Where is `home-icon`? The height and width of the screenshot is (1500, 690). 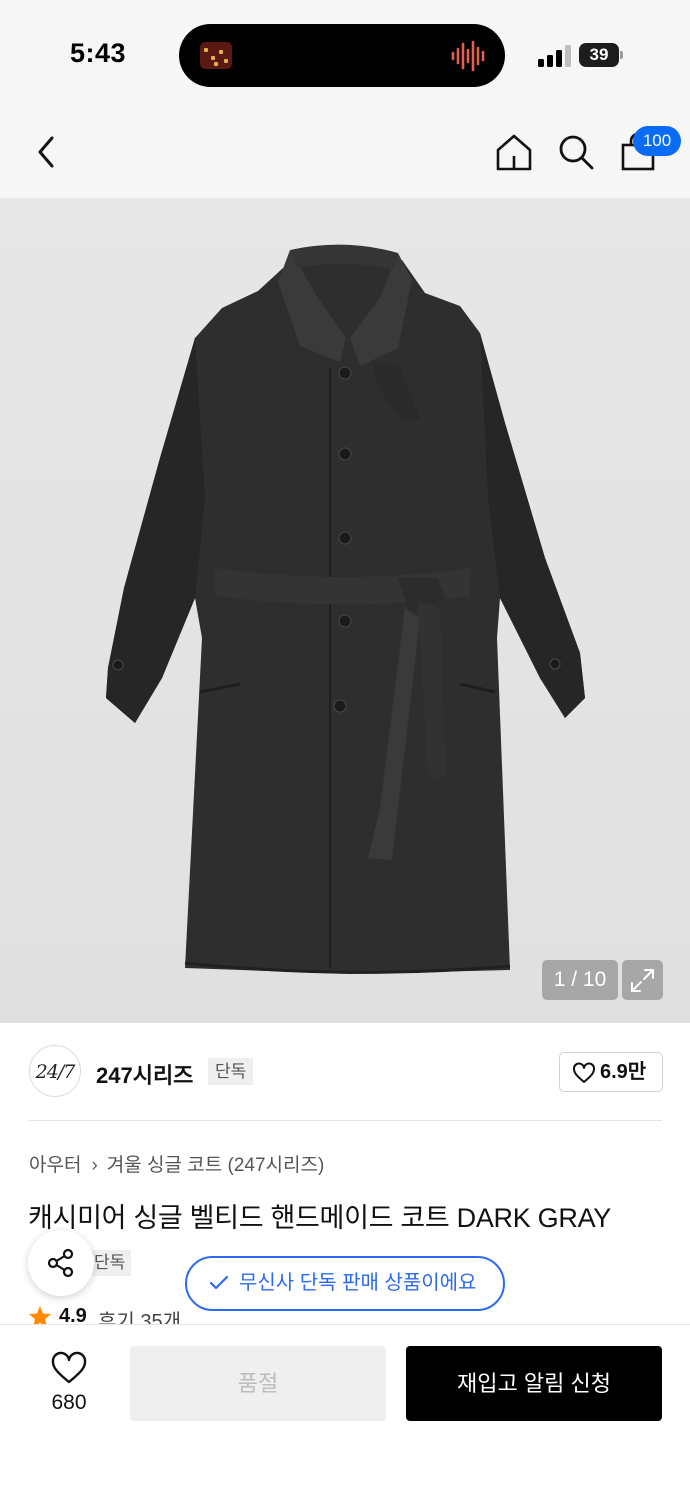 home-icon is located at coordinates (514, 152).